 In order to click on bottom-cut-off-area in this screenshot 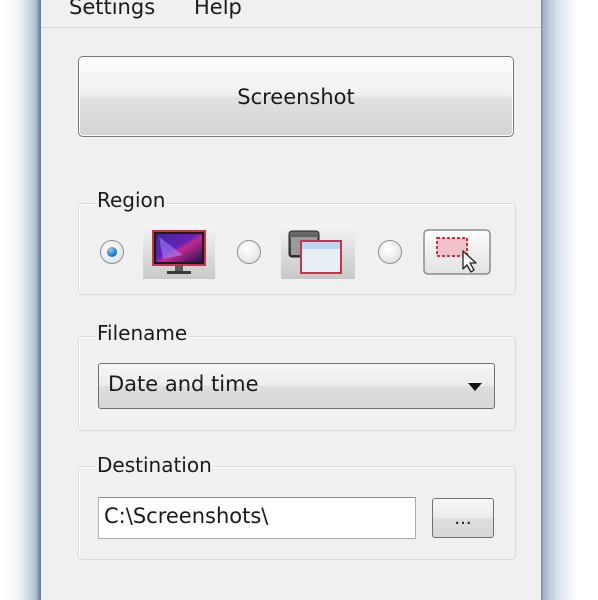, I will do `click(291, 594)`.